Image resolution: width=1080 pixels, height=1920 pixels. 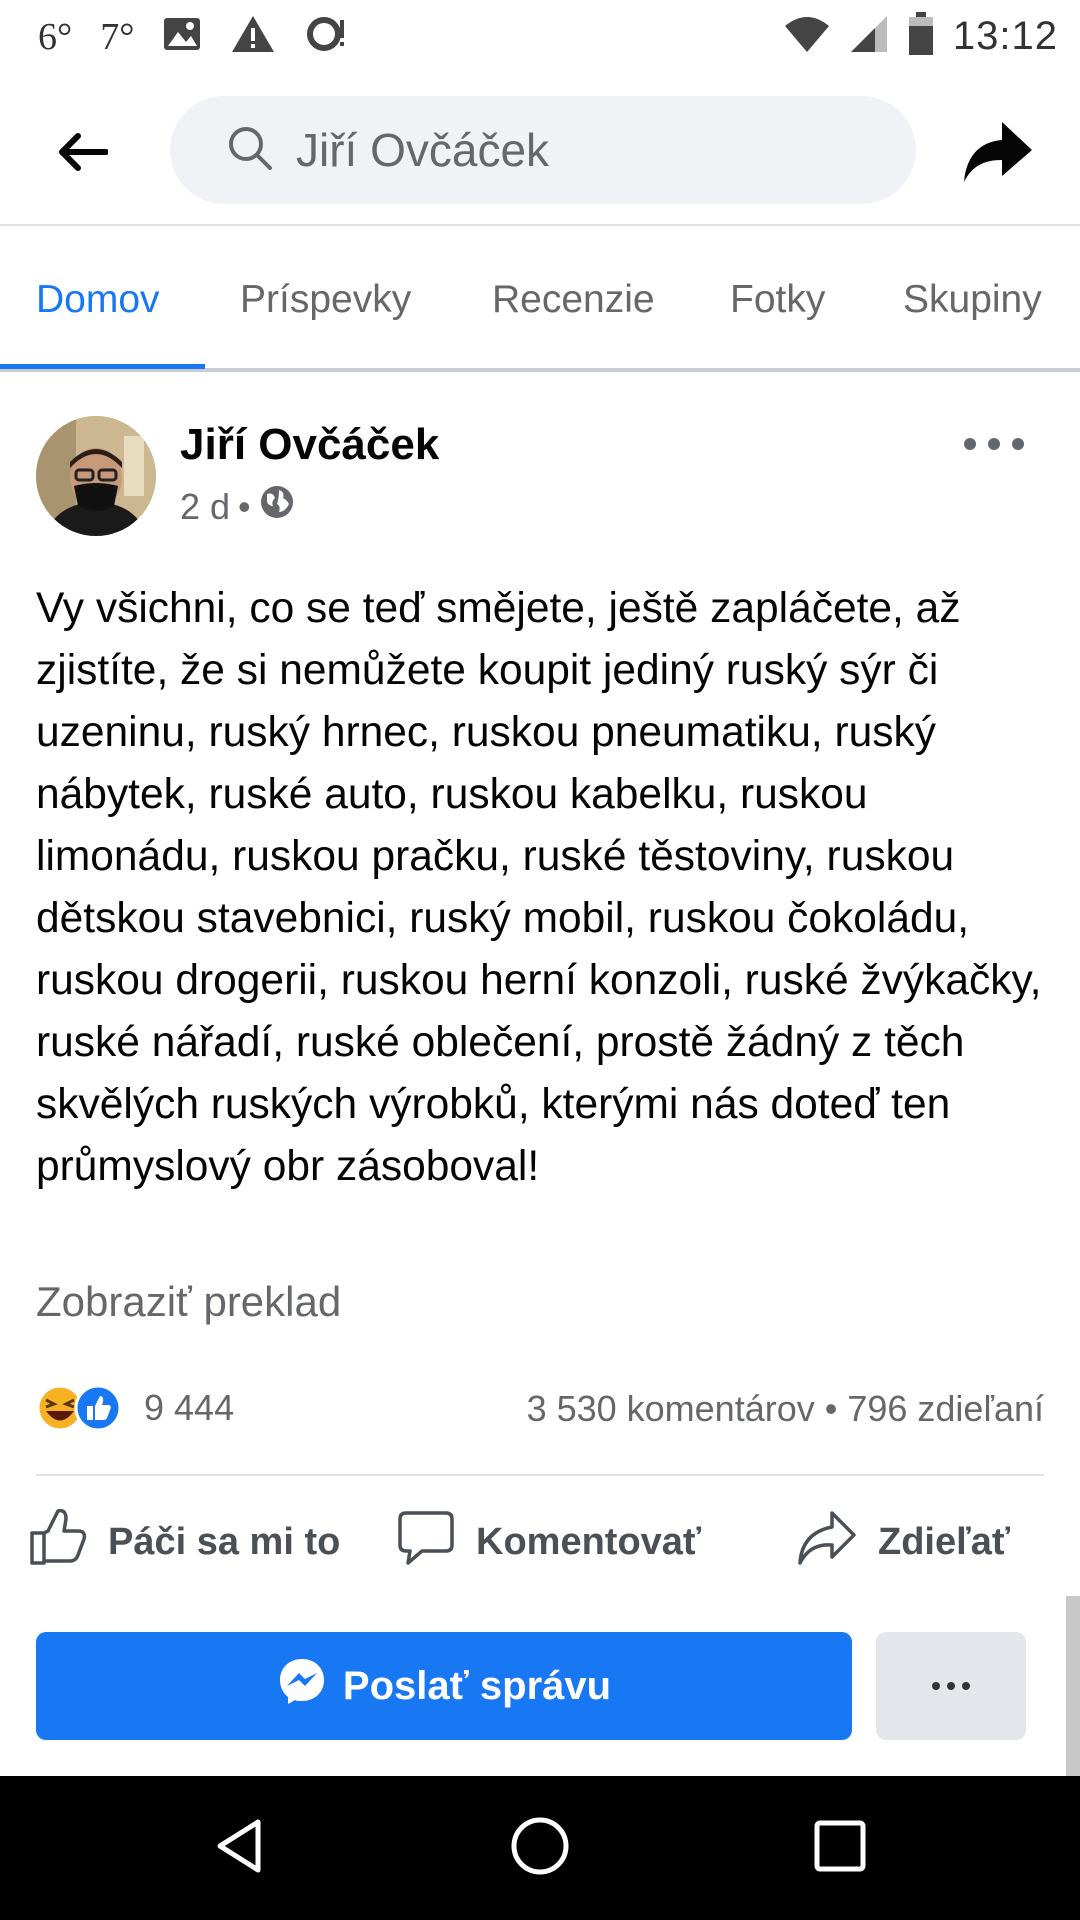 I want to click on back-arrow-icon, so click(x=82, y=154).